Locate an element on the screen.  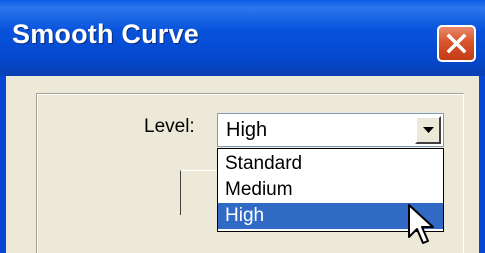
close-button is located at coordinates (456, 43).